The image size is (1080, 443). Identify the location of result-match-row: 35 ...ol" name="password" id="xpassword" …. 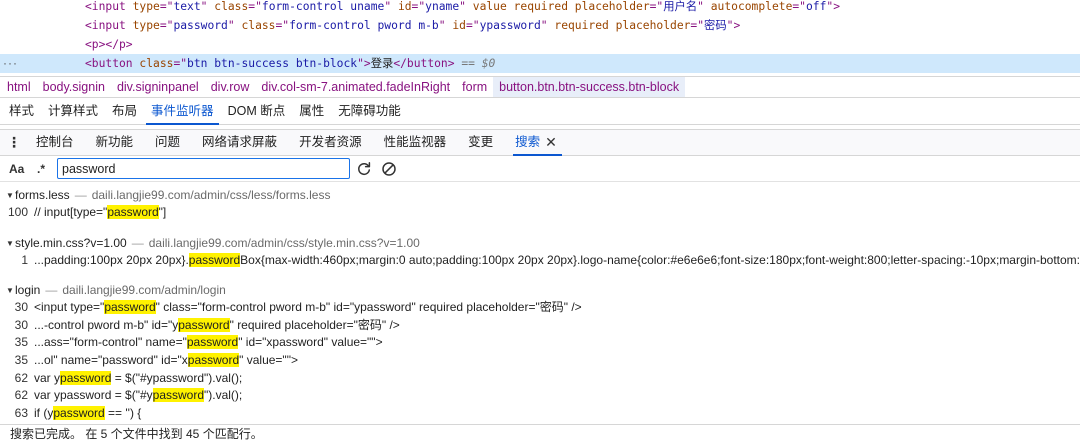
(540, 361).